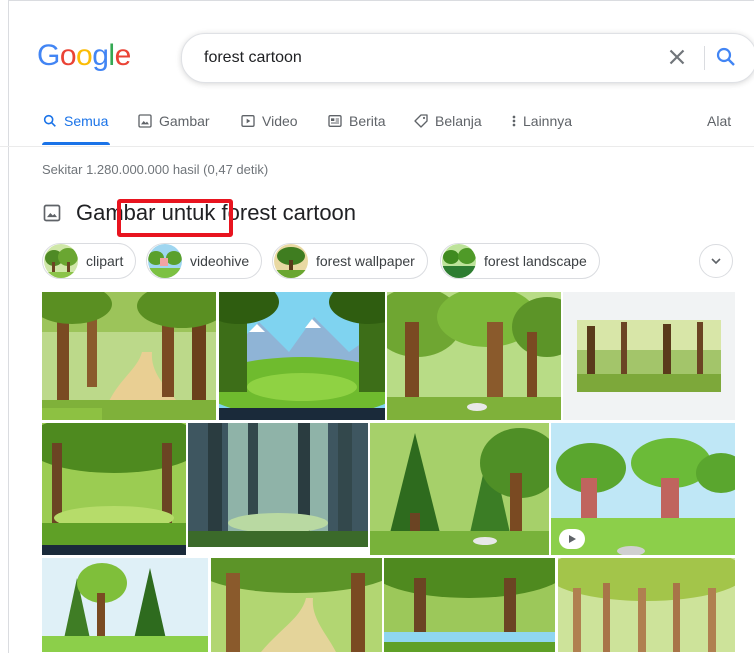 This screenshot has height=653, width=754. Describe the element at coordinates (105, 261) in the screenshot. I see `chip-label: clipart` at that location.